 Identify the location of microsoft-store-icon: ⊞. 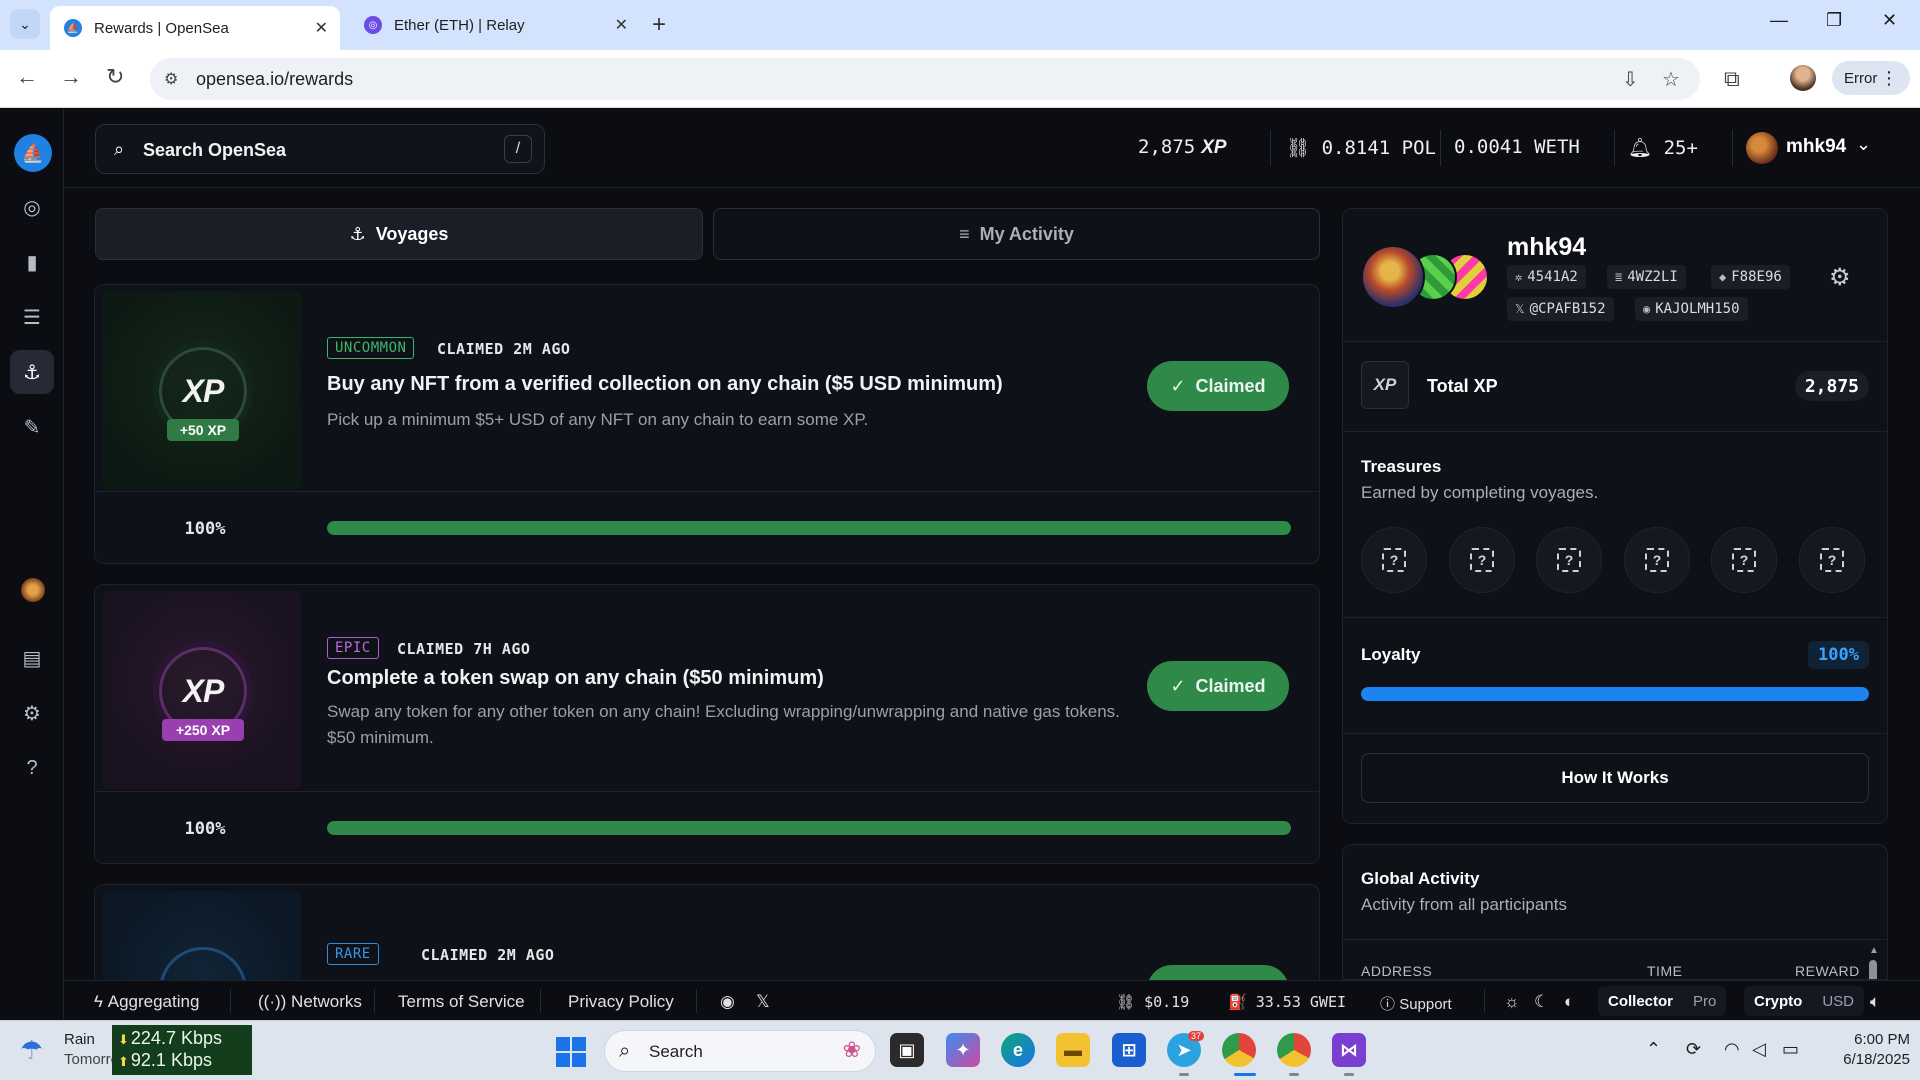
(1129, 1050).